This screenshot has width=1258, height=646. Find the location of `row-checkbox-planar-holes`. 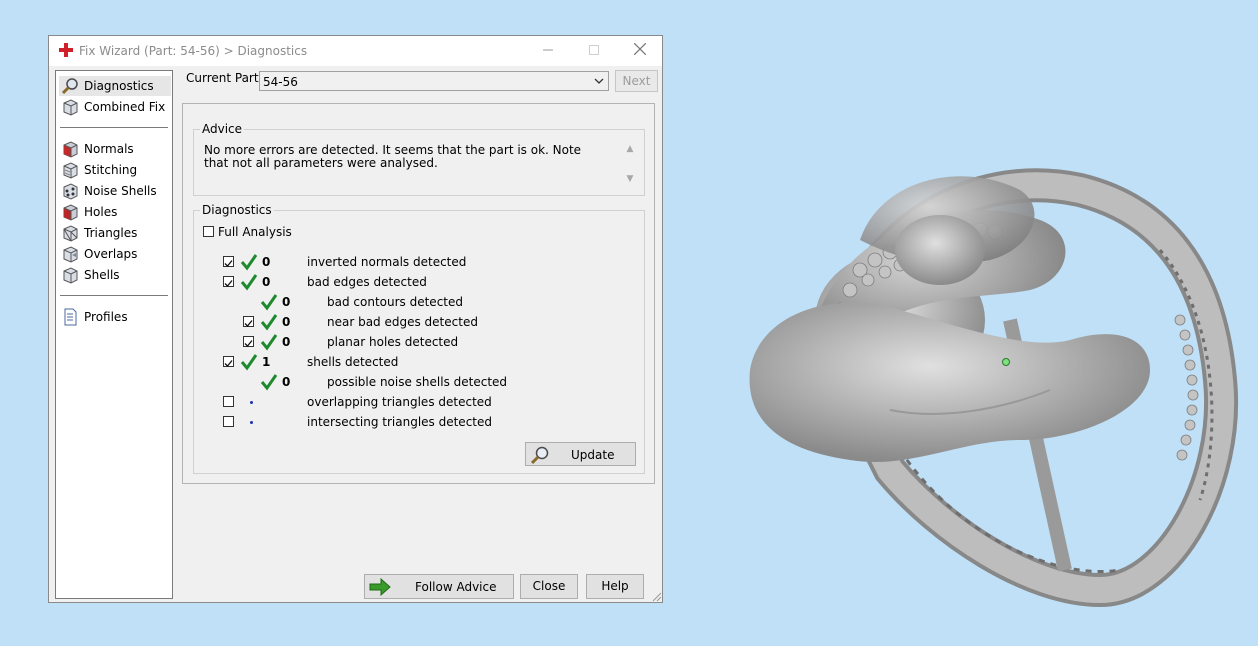

row-checkbox-planar-holes is located at coordinates (248, 341).